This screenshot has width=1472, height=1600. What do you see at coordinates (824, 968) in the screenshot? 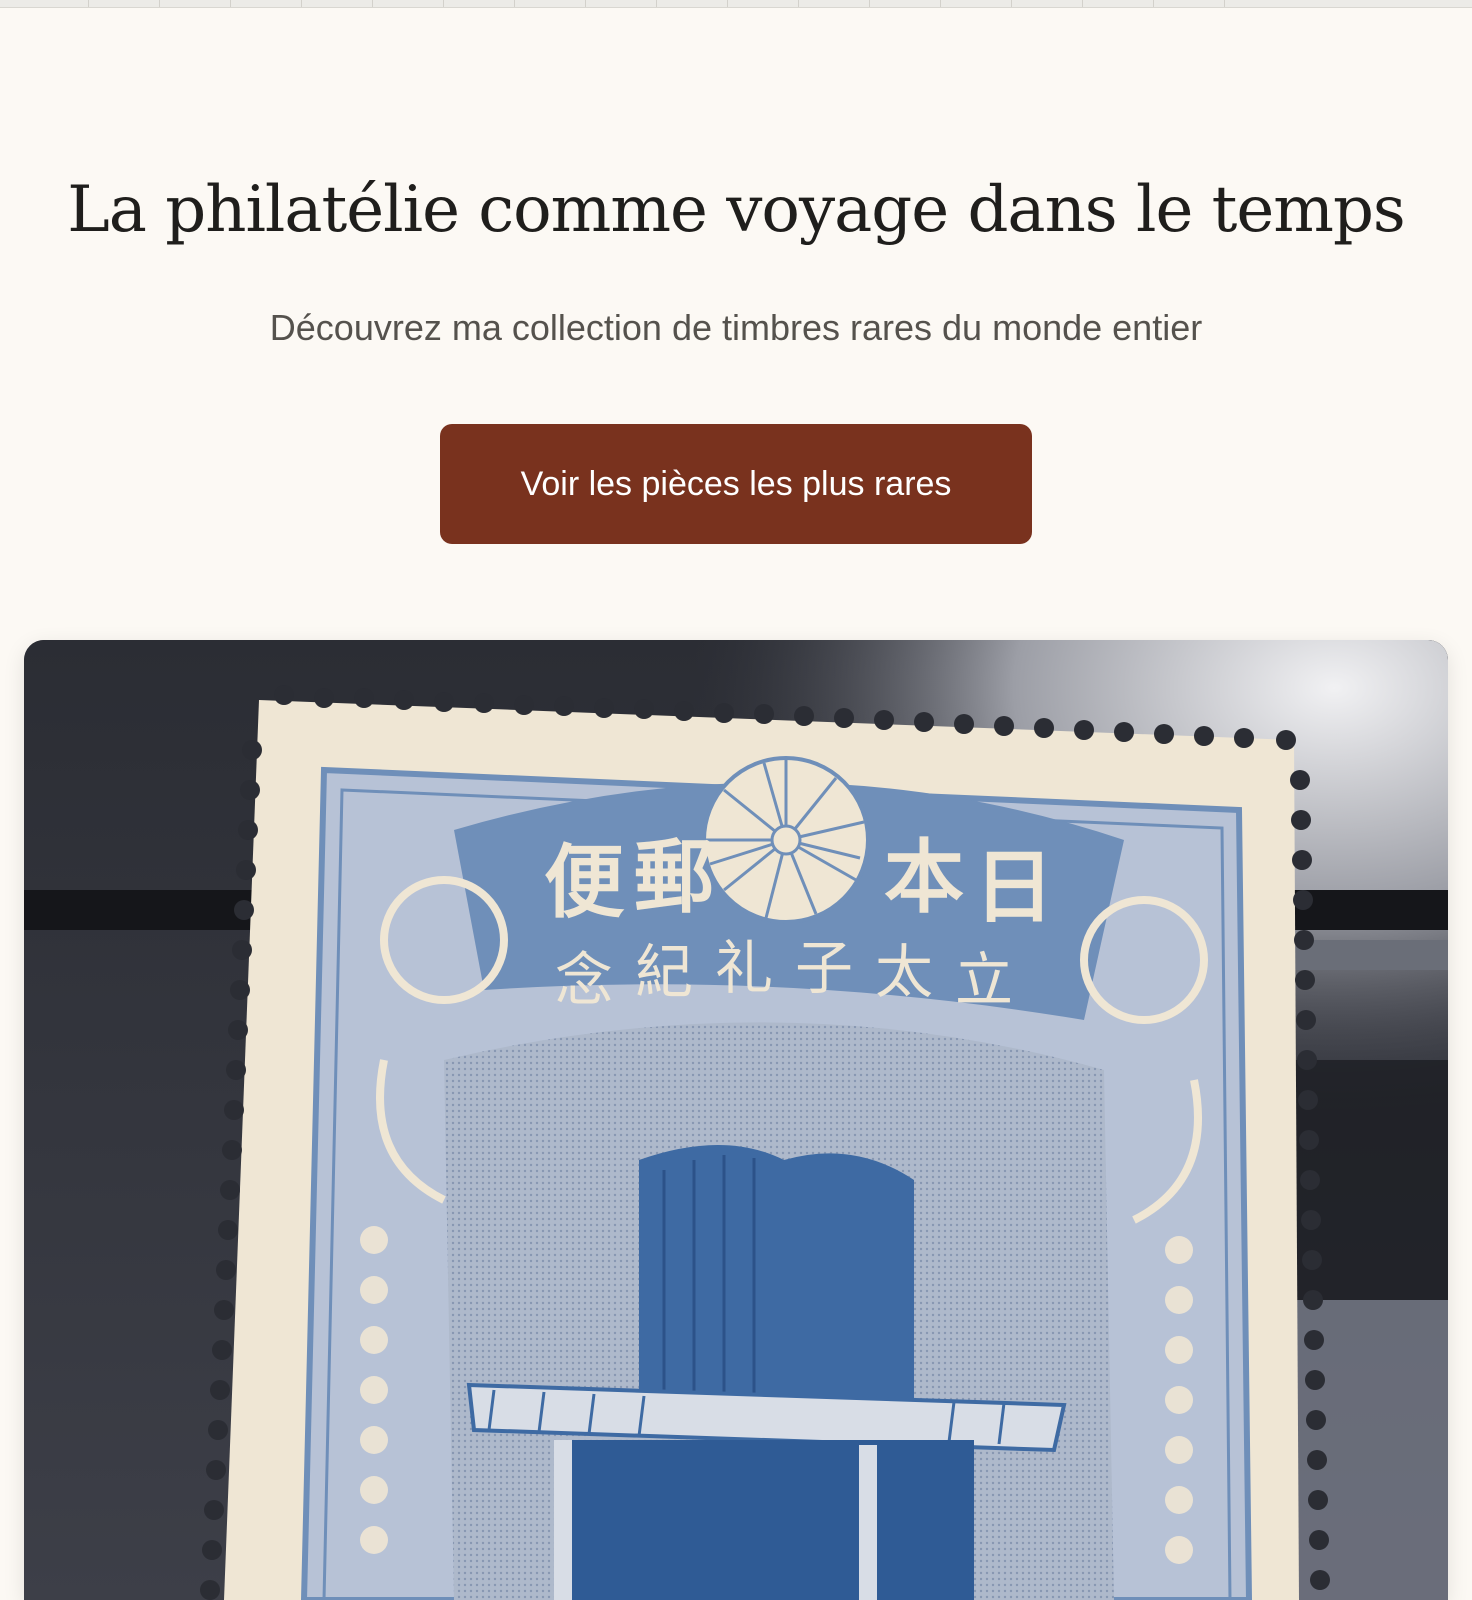
I see `stamp-char: 子` at bounding box center [824, 968].